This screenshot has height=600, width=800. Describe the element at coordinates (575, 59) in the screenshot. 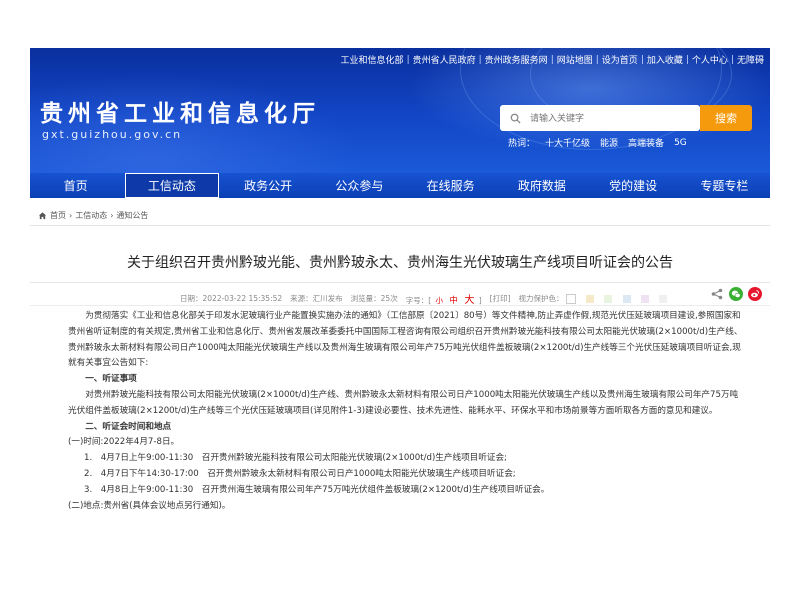

I see `top-link-sitemap: 网站地图` at that location.